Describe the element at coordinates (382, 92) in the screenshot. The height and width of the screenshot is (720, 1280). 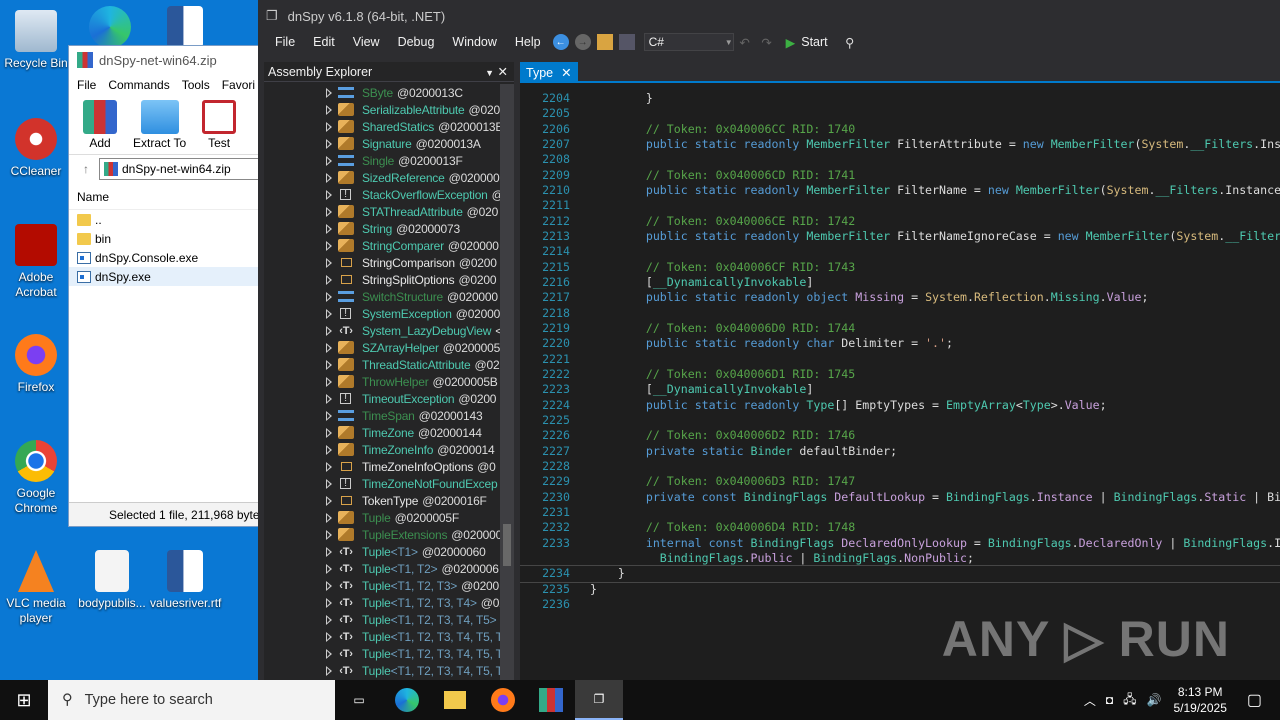
I see `tree-item: SByte @0200013C` at that location.